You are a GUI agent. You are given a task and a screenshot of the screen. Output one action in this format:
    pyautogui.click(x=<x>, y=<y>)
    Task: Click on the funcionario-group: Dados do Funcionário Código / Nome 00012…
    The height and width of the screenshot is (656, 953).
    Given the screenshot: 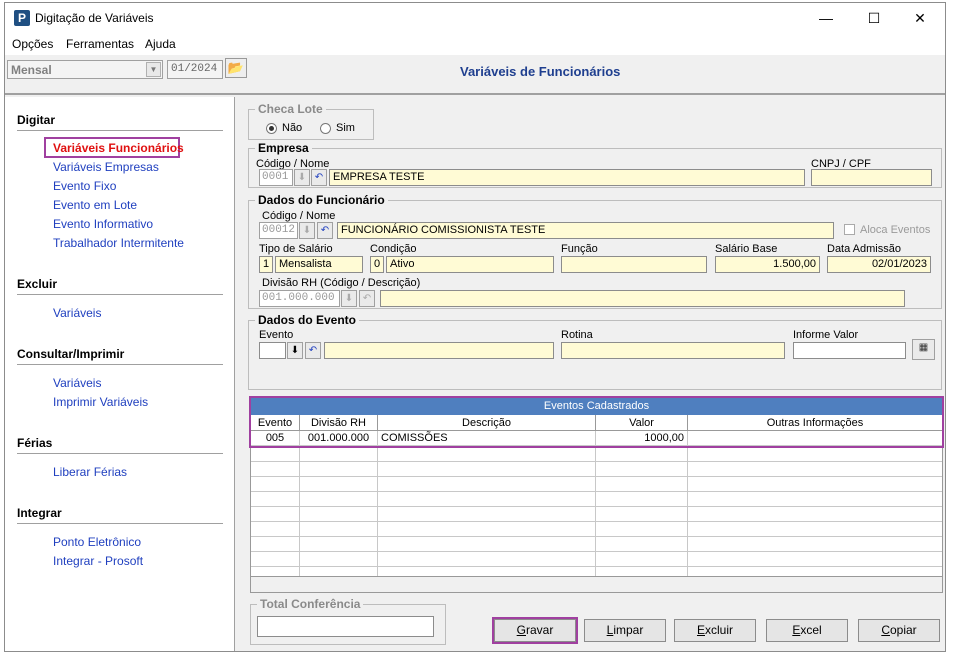 What is the action you would take?
    pyautogui.click(x=595, y=251)
    